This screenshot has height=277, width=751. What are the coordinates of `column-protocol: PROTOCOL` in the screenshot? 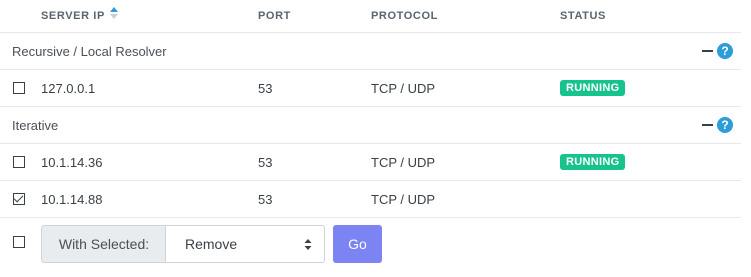 It's located at (404, 16).